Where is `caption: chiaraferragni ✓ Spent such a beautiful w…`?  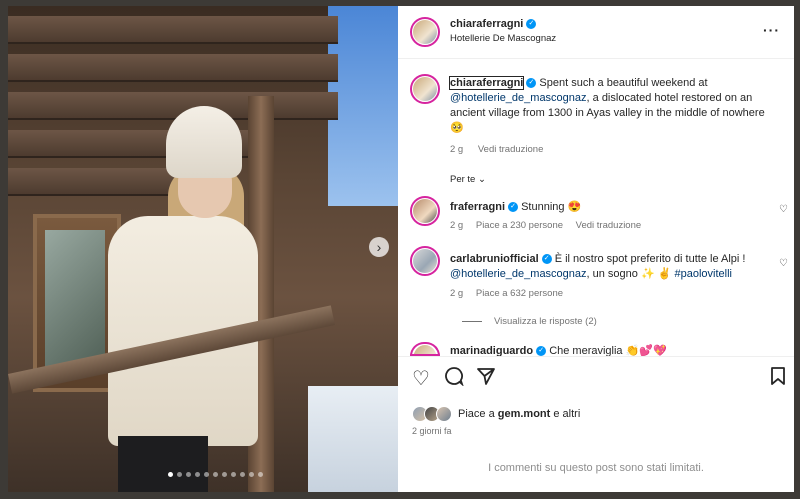 caption: chiaraferragni ✓ Spent such a beautiful w… is located at coordinates (614, 106).